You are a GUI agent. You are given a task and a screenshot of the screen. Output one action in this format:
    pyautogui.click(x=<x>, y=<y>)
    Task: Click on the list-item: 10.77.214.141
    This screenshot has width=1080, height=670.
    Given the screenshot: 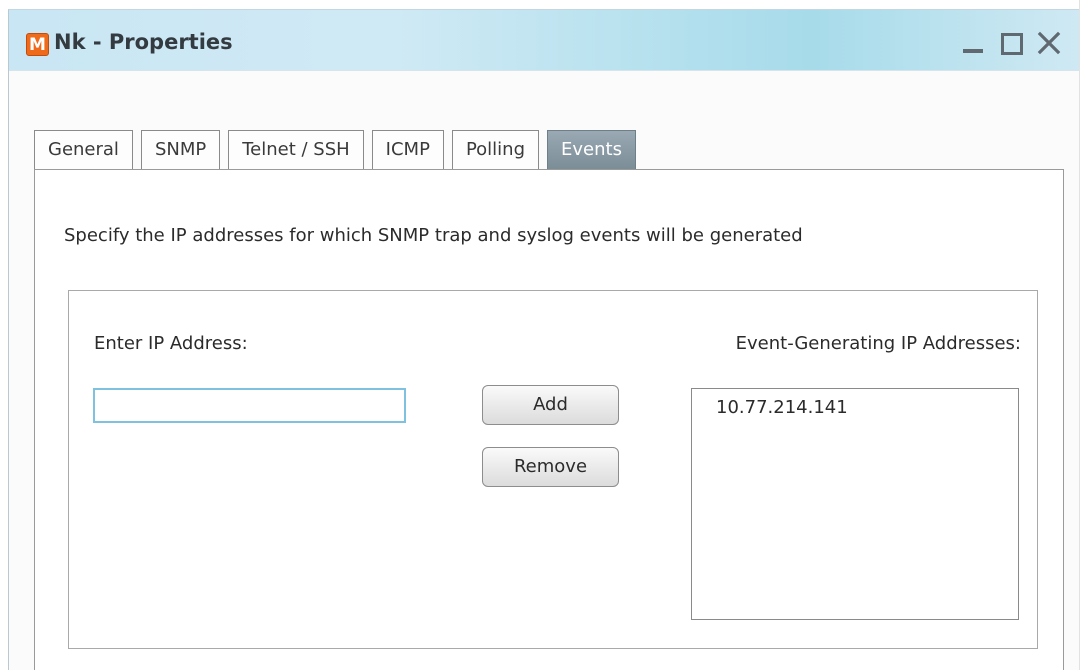 What is the action you would take?
    pyautogui.click(x=855, y=403)
    